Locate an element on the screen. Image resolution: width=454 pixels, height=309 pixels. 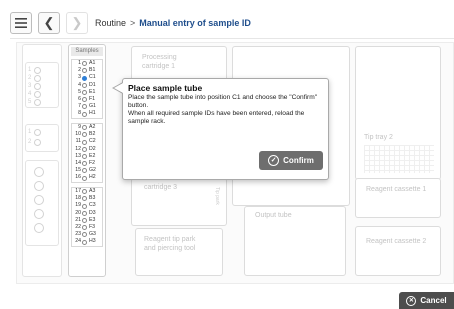
output-tube-label: Output tube is located at coordinates (273, 215).